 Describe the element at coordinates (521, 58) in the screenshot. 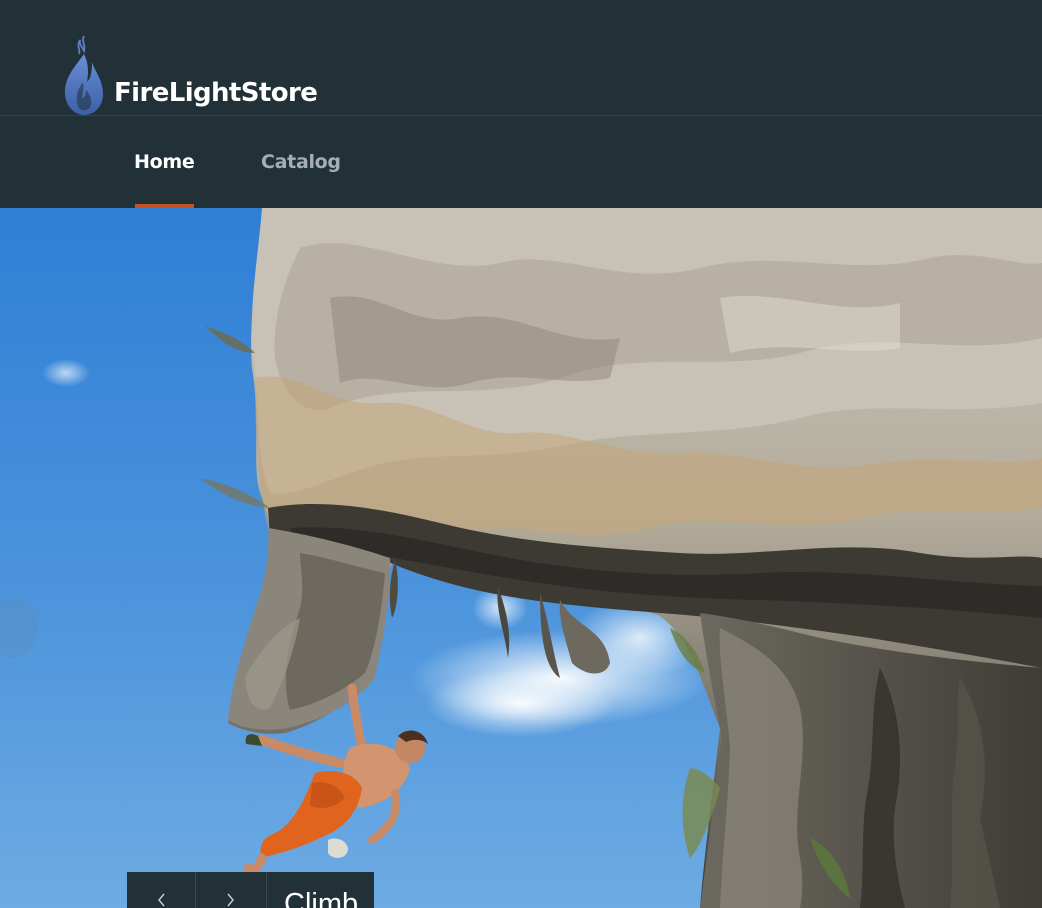

I see `site-header: FireLightStore` at that location.